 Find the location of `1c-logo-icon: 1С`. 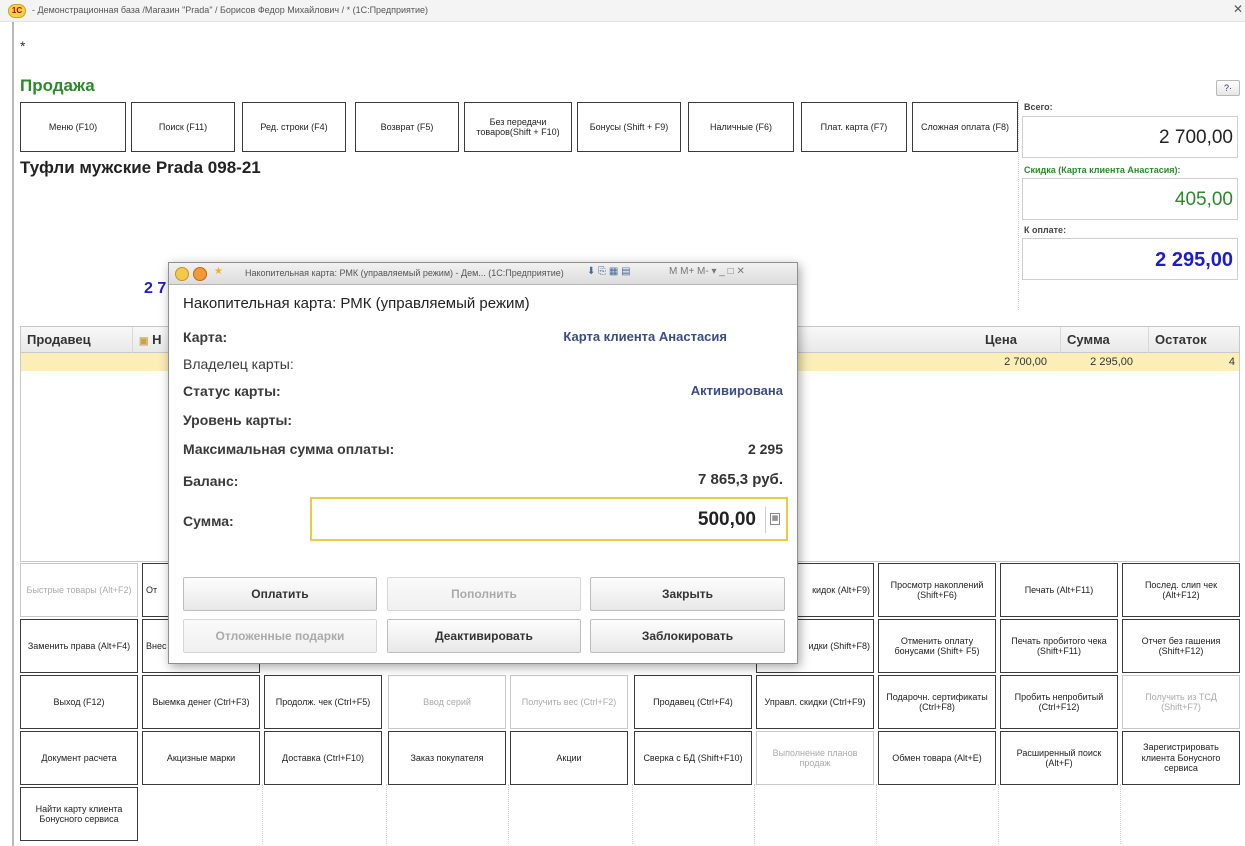

1c-logo-icon: 1С is located at coordinates (17, 11).